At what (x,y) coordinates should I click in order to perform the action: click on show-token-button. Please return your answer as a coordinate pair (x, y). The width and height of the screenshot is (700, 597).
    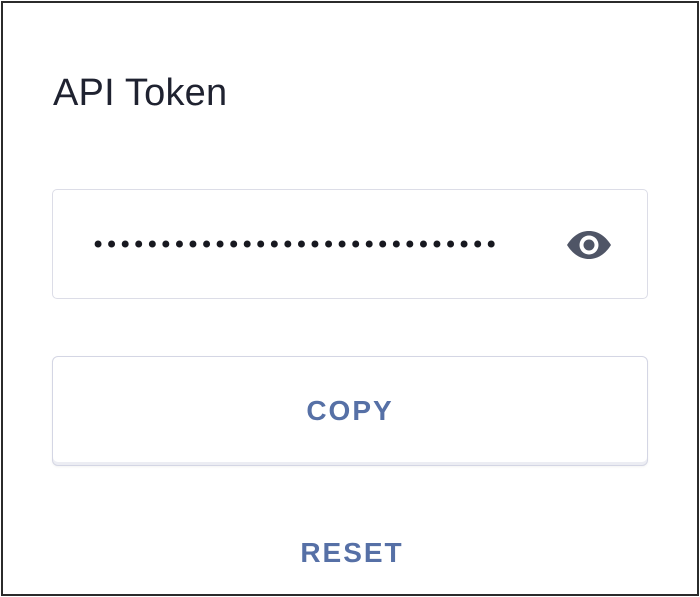
    Looking at the image, I should click on (589, 245).